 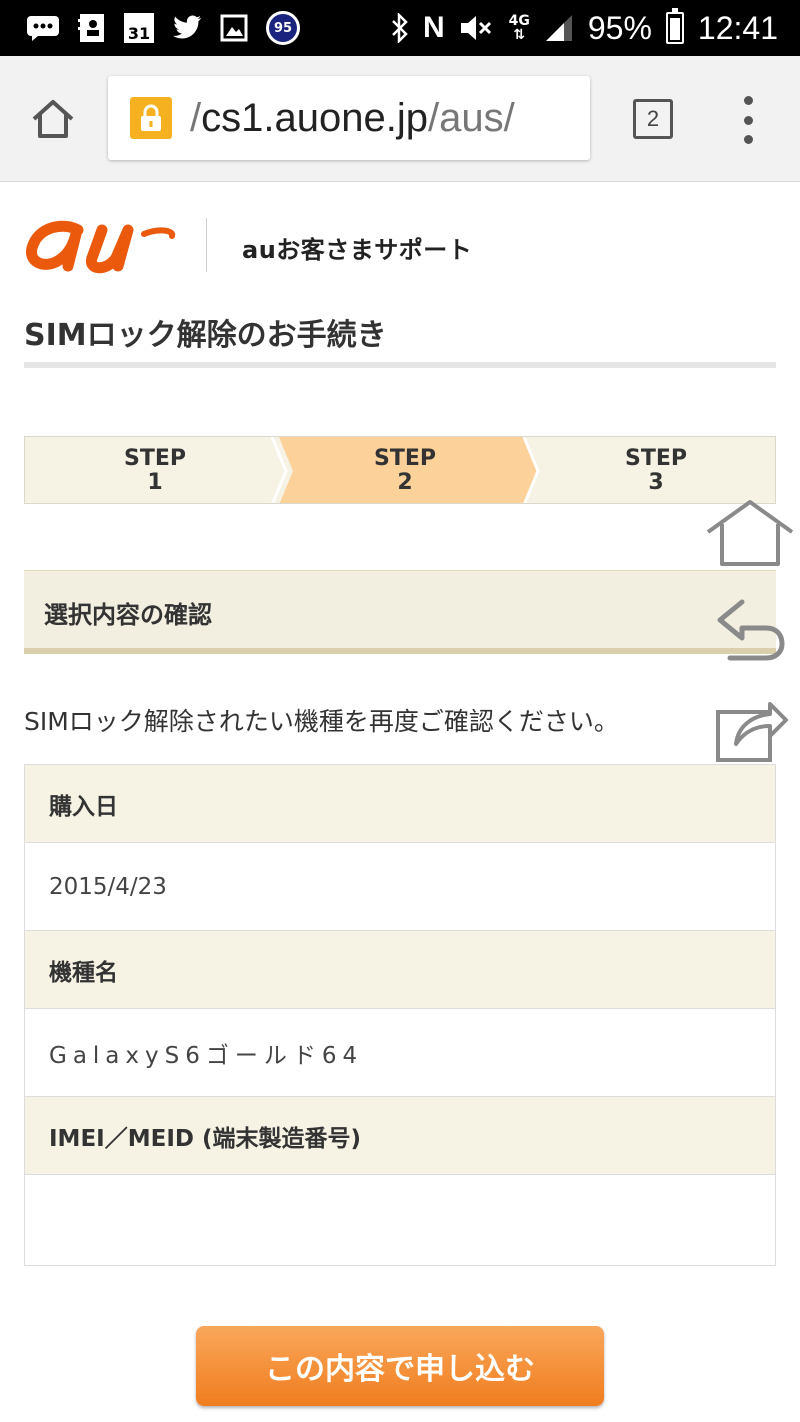 I want to click on overflow-menu-button, so click(x=748, y=120).